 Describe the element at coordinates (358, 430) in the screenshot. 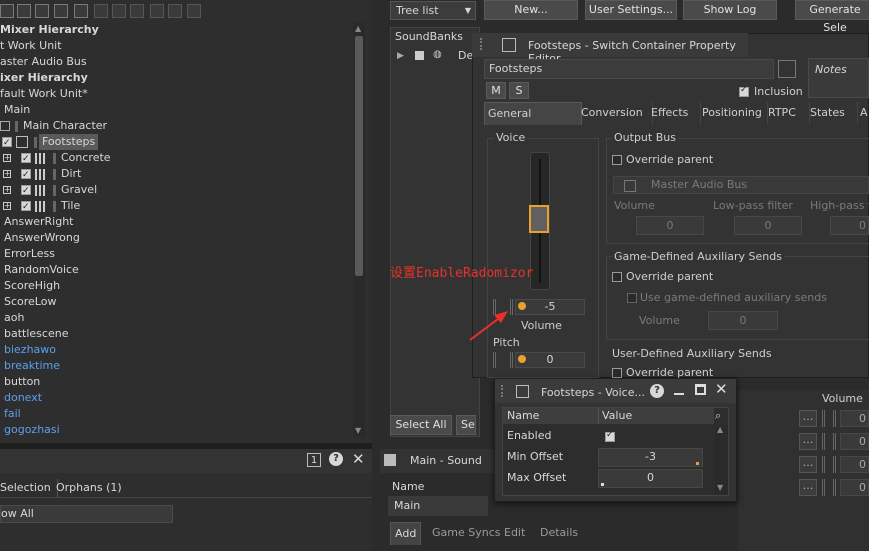

I see `scroll-down-icon: ▼` at that location.